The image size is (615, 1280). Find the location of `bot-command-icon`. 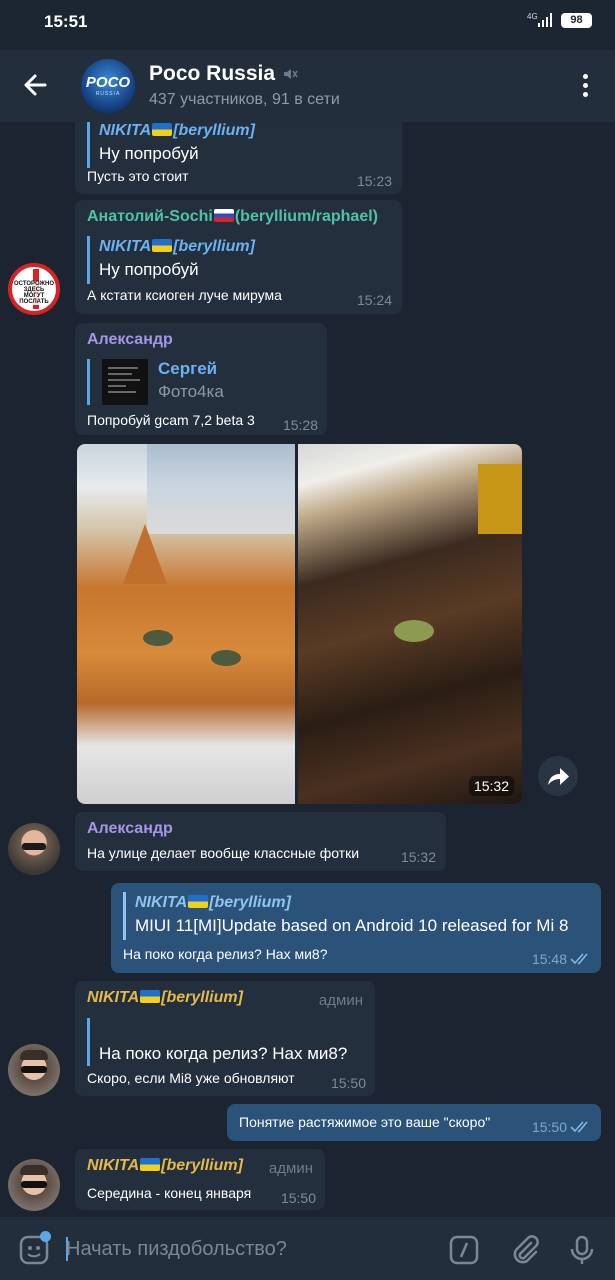

bot-command-icon is located at coordinates (464, 1250).